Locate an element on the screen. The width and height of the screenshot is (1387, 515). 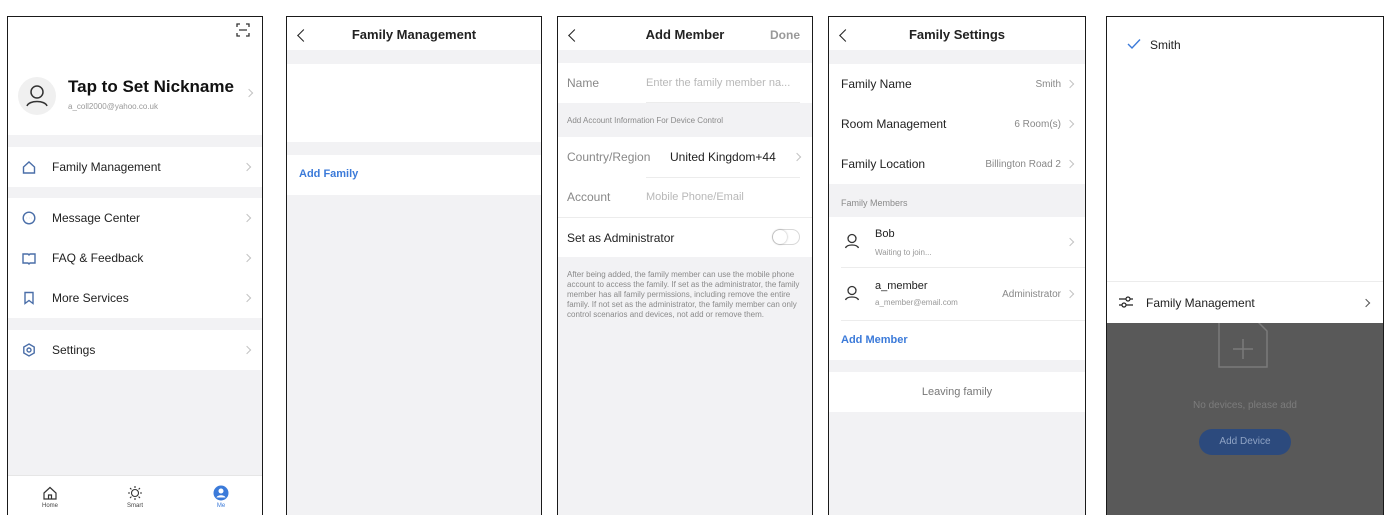
country-row: Country/Region United Kingdom+44 is located at coordinates (685, 157).